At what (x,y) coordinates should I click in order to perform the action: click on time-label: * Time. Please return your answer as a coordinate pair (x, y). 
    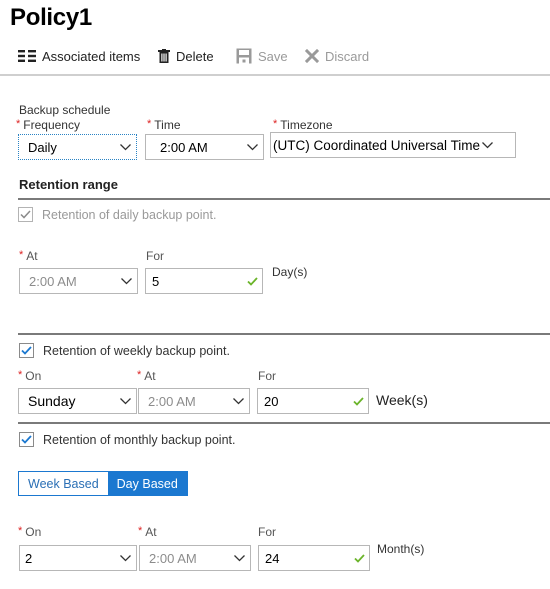
    Looking at the image, I should click on (164, 125).